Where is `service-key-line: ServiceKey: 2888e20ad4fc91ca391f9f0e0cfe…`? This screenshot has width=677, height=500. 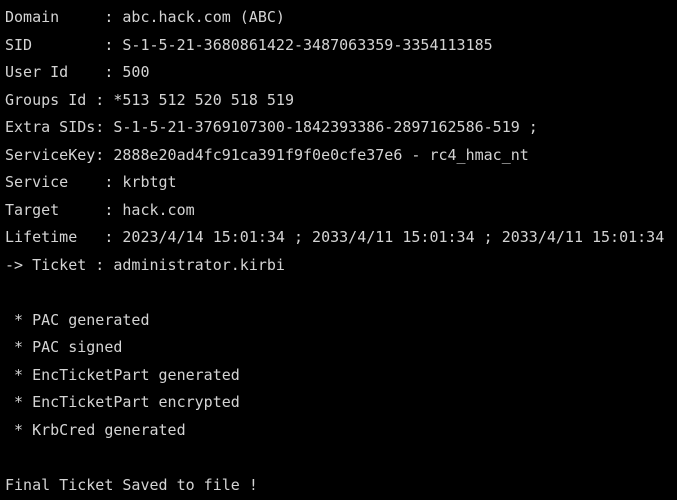
service-key-line: ServiceKey: 2888e20ad4fc91ca391f9f0e0cfe… is located at coordinates (267, 154).